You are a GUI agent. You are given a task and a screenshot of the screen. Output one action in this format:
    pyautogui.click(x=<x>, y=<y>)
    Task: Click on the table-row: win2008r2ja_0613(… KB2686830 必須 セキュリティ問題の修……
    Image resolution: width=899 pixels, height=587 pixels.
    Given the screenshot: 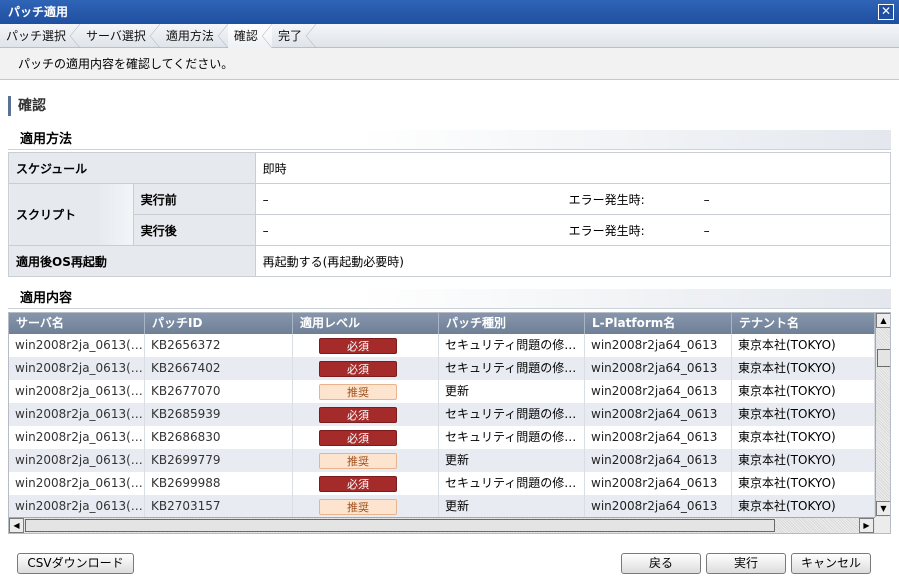 What is the action you would take?
    pyautogui.click(x=442, y=437)
    